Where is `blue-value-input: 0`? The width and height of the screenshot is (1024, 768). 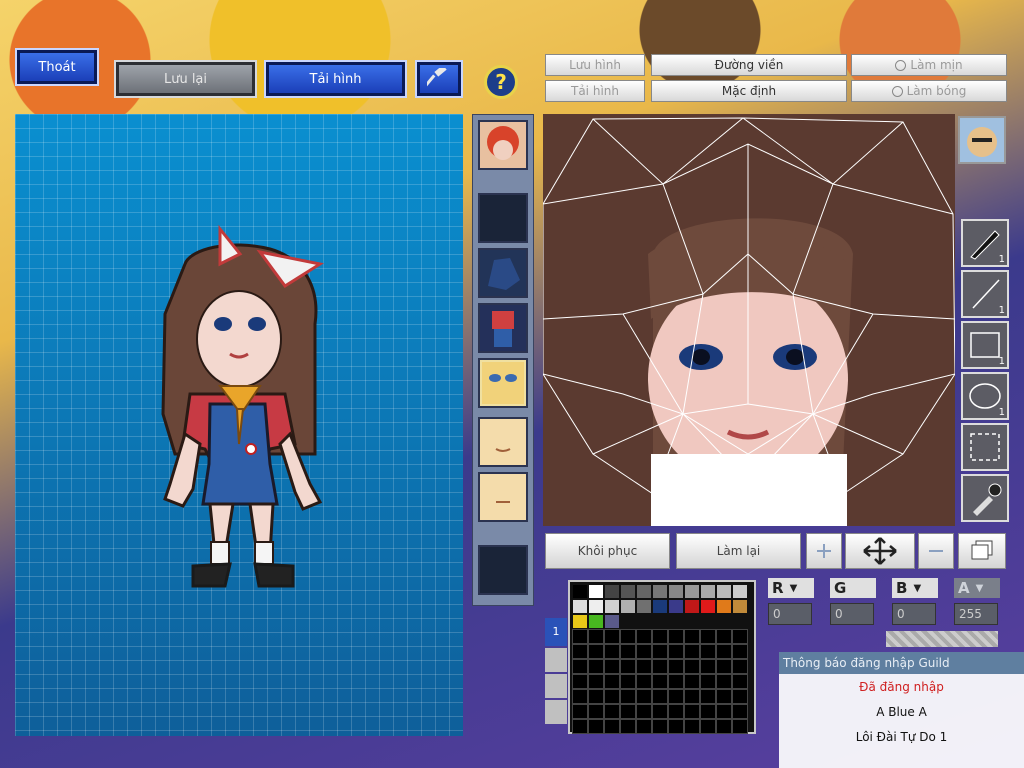 blue-value-input: 0 is located at coordinates (914, 614).